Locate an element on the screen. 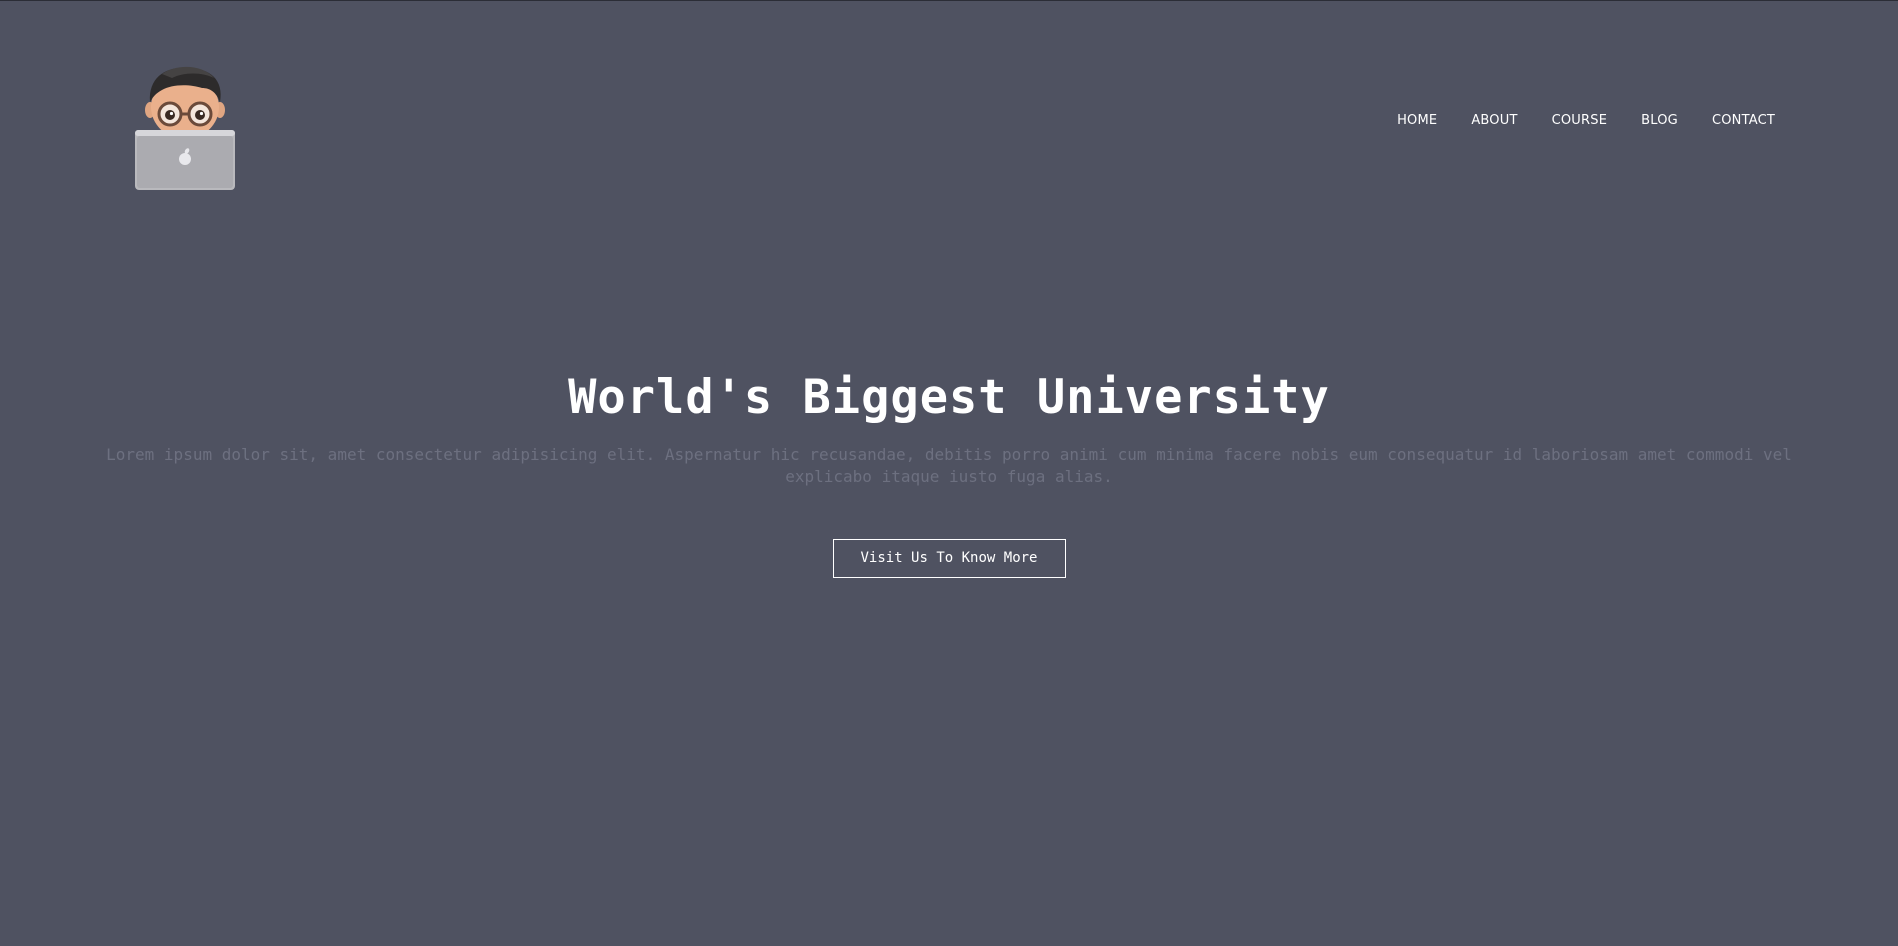 The height and width of the screenshot is (946, 1898). nav-item-about: ABOUT is located at coordinates (1494, 118).